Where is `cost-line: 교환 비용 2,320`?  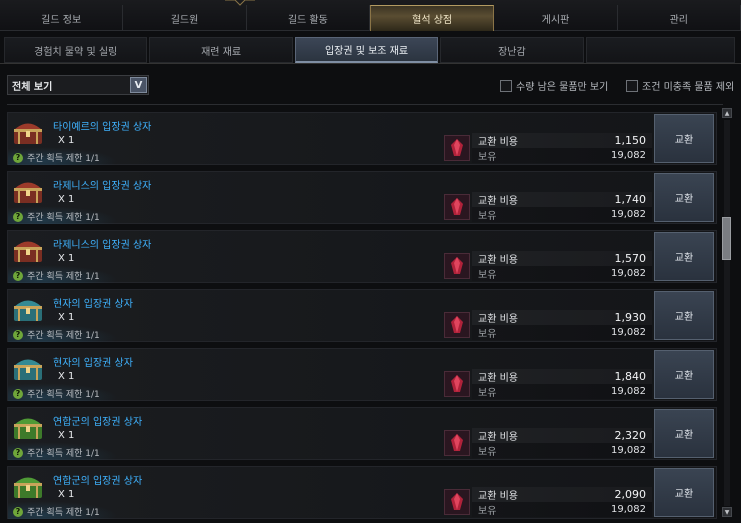 cost-line: 교환 비용 2,320 is located at coordinates (562, 435).